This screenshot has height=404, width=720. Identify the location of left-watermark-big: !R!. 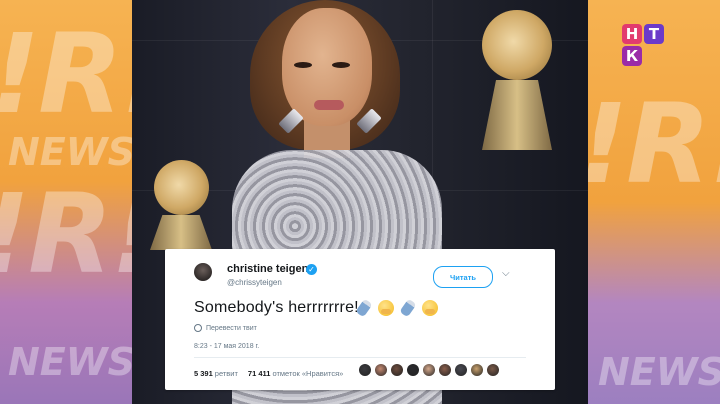
(66, 74).